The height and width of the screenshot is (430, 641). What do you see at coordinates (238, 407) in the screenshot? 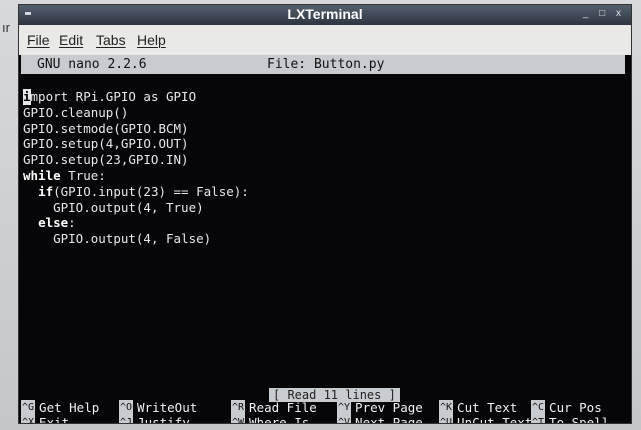
I see `shortcut-key: ^R` at bounding box center [238, 407].